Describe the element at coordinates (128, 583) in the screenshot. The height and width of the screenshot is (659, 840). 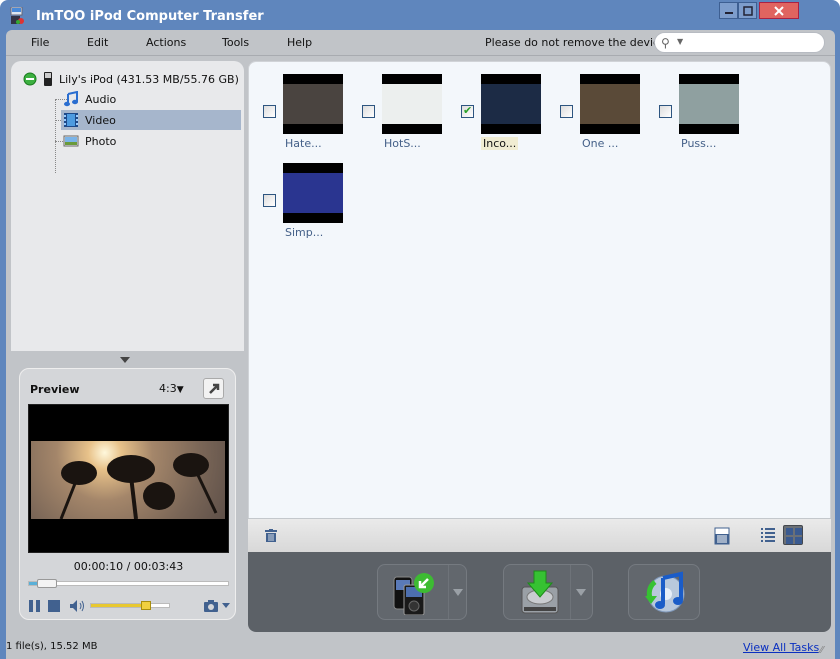
I see `seek-slider` at that location.